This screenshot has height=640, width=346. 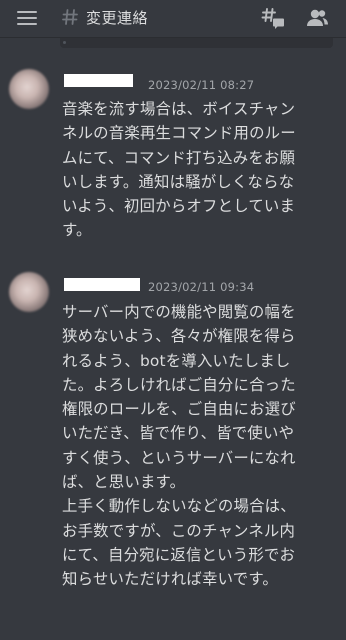 I want to click on channel-header: 変更連絡, so click(x=173, y=19).